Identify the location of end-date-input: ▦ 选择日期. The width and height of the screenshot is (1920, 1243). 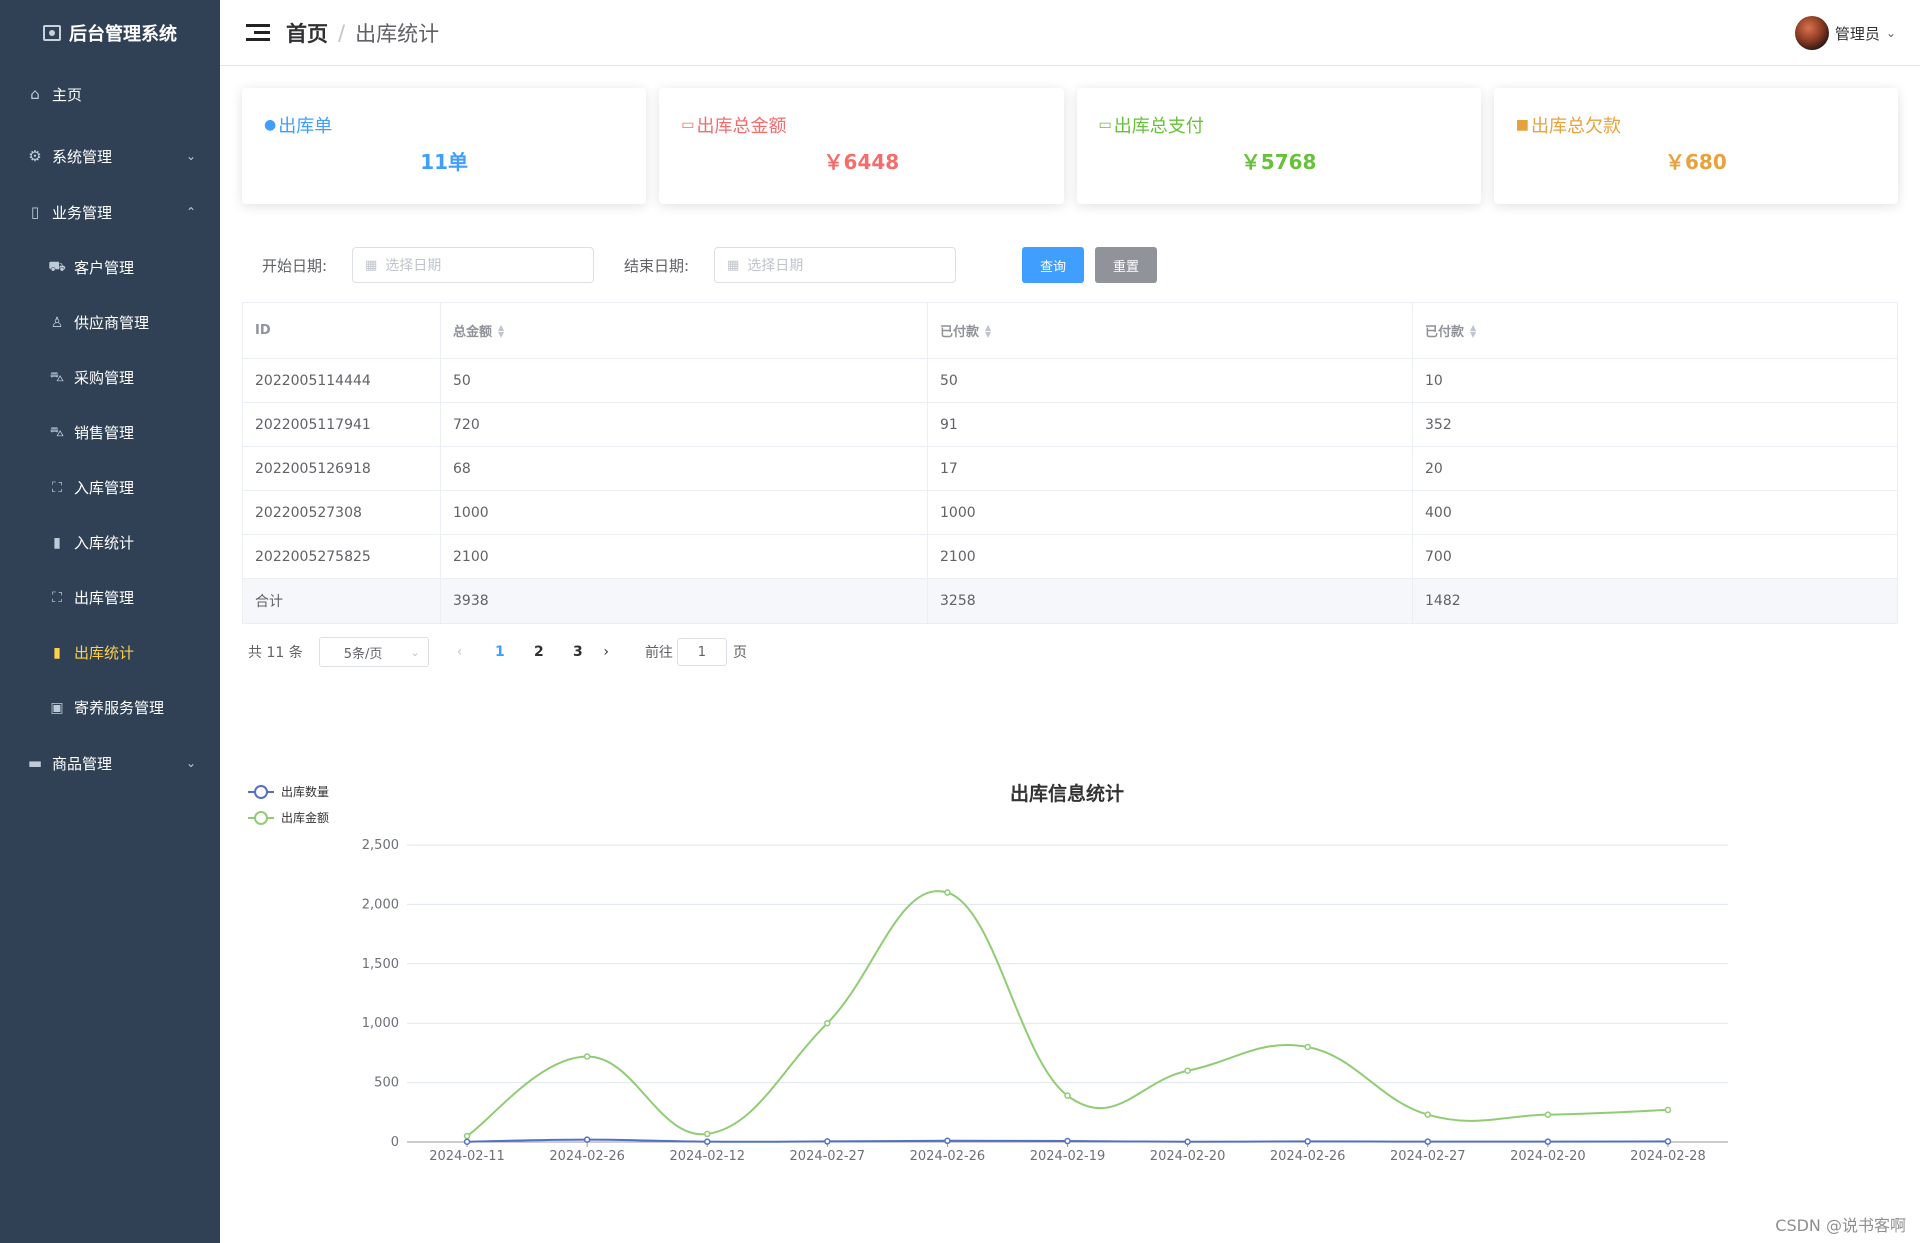
(835, 265).